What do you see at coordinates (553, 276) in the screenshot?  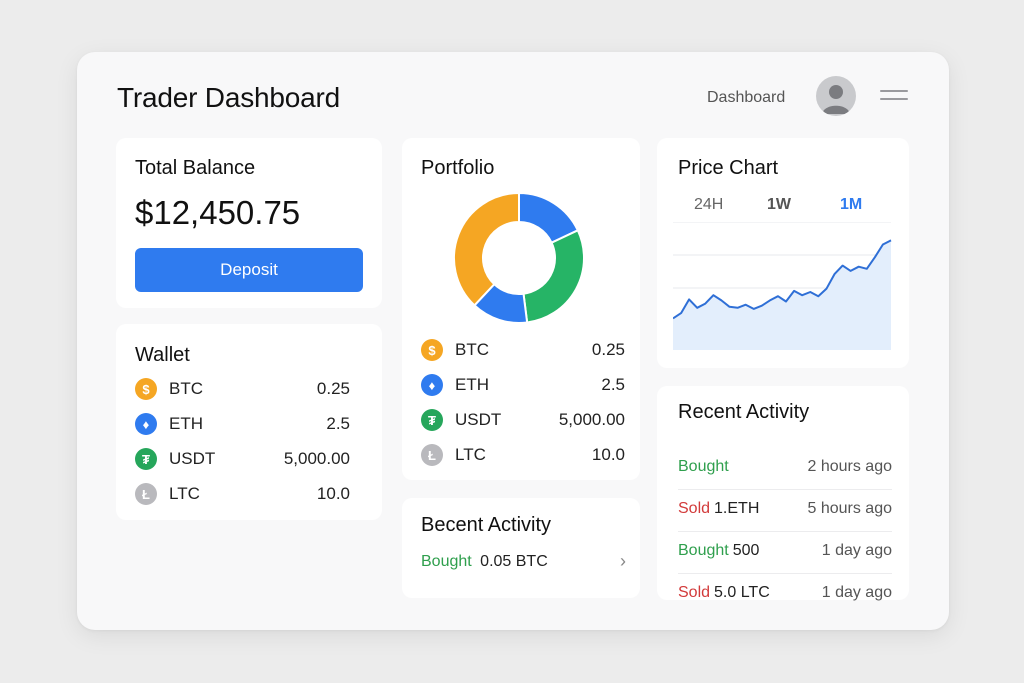 I see `donut-segment-usdt` at bounding box center [553, 276].